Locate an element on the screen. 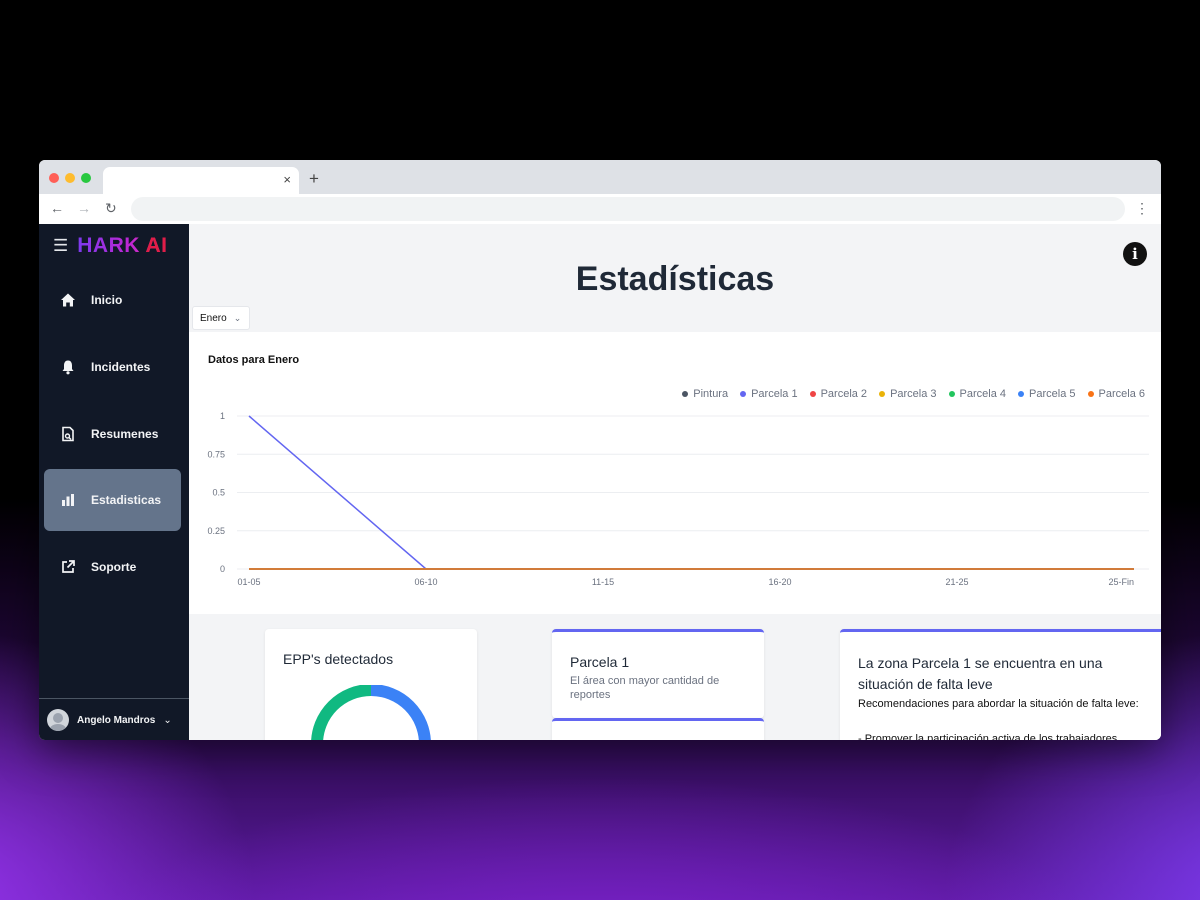 This screenshot has height=900, width=1200. sidebar-item-label: Inicio is located at coordinates (107, 300).